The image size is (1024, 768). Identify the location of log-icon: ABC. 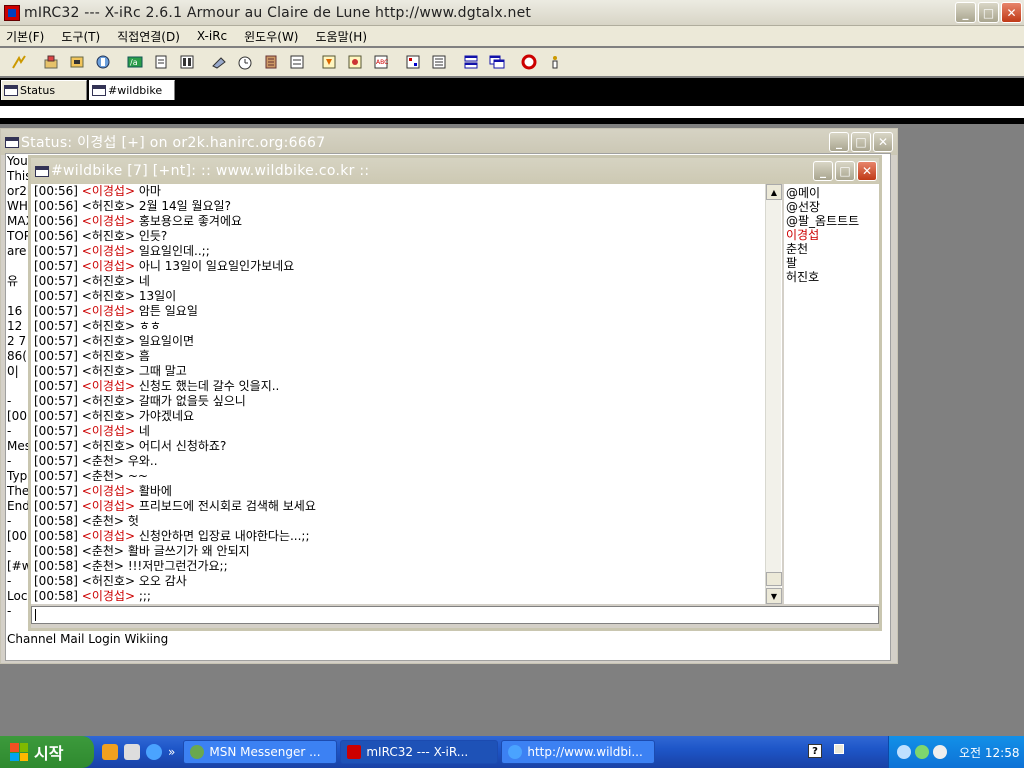
(381, 62).